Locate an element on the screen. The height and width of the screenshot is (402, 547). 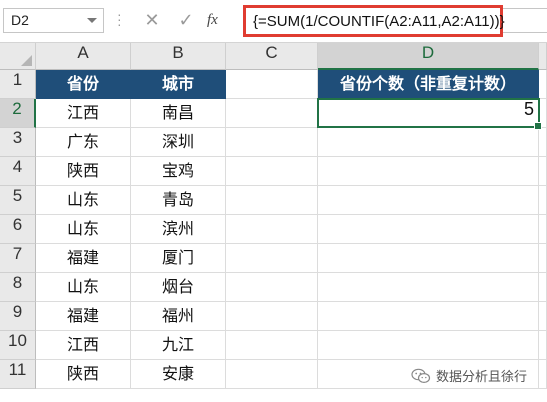
cell-d10 is located at coordinates (428, 345).